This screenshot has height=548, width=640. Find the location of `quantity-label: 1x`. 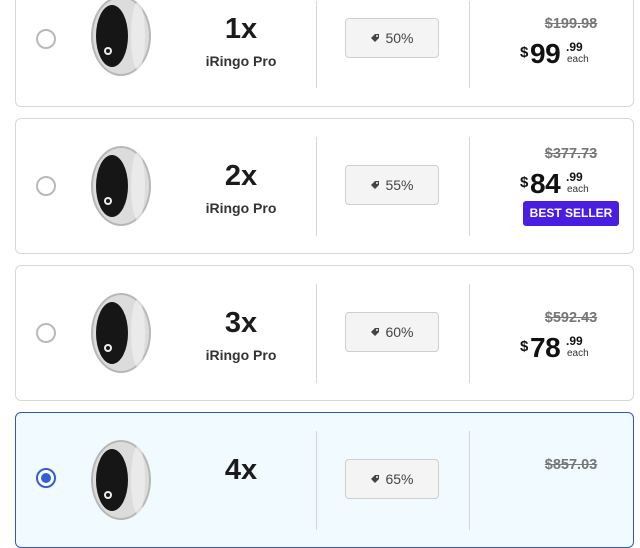

quantity-label: 1x is located at coordinates (241, 29).